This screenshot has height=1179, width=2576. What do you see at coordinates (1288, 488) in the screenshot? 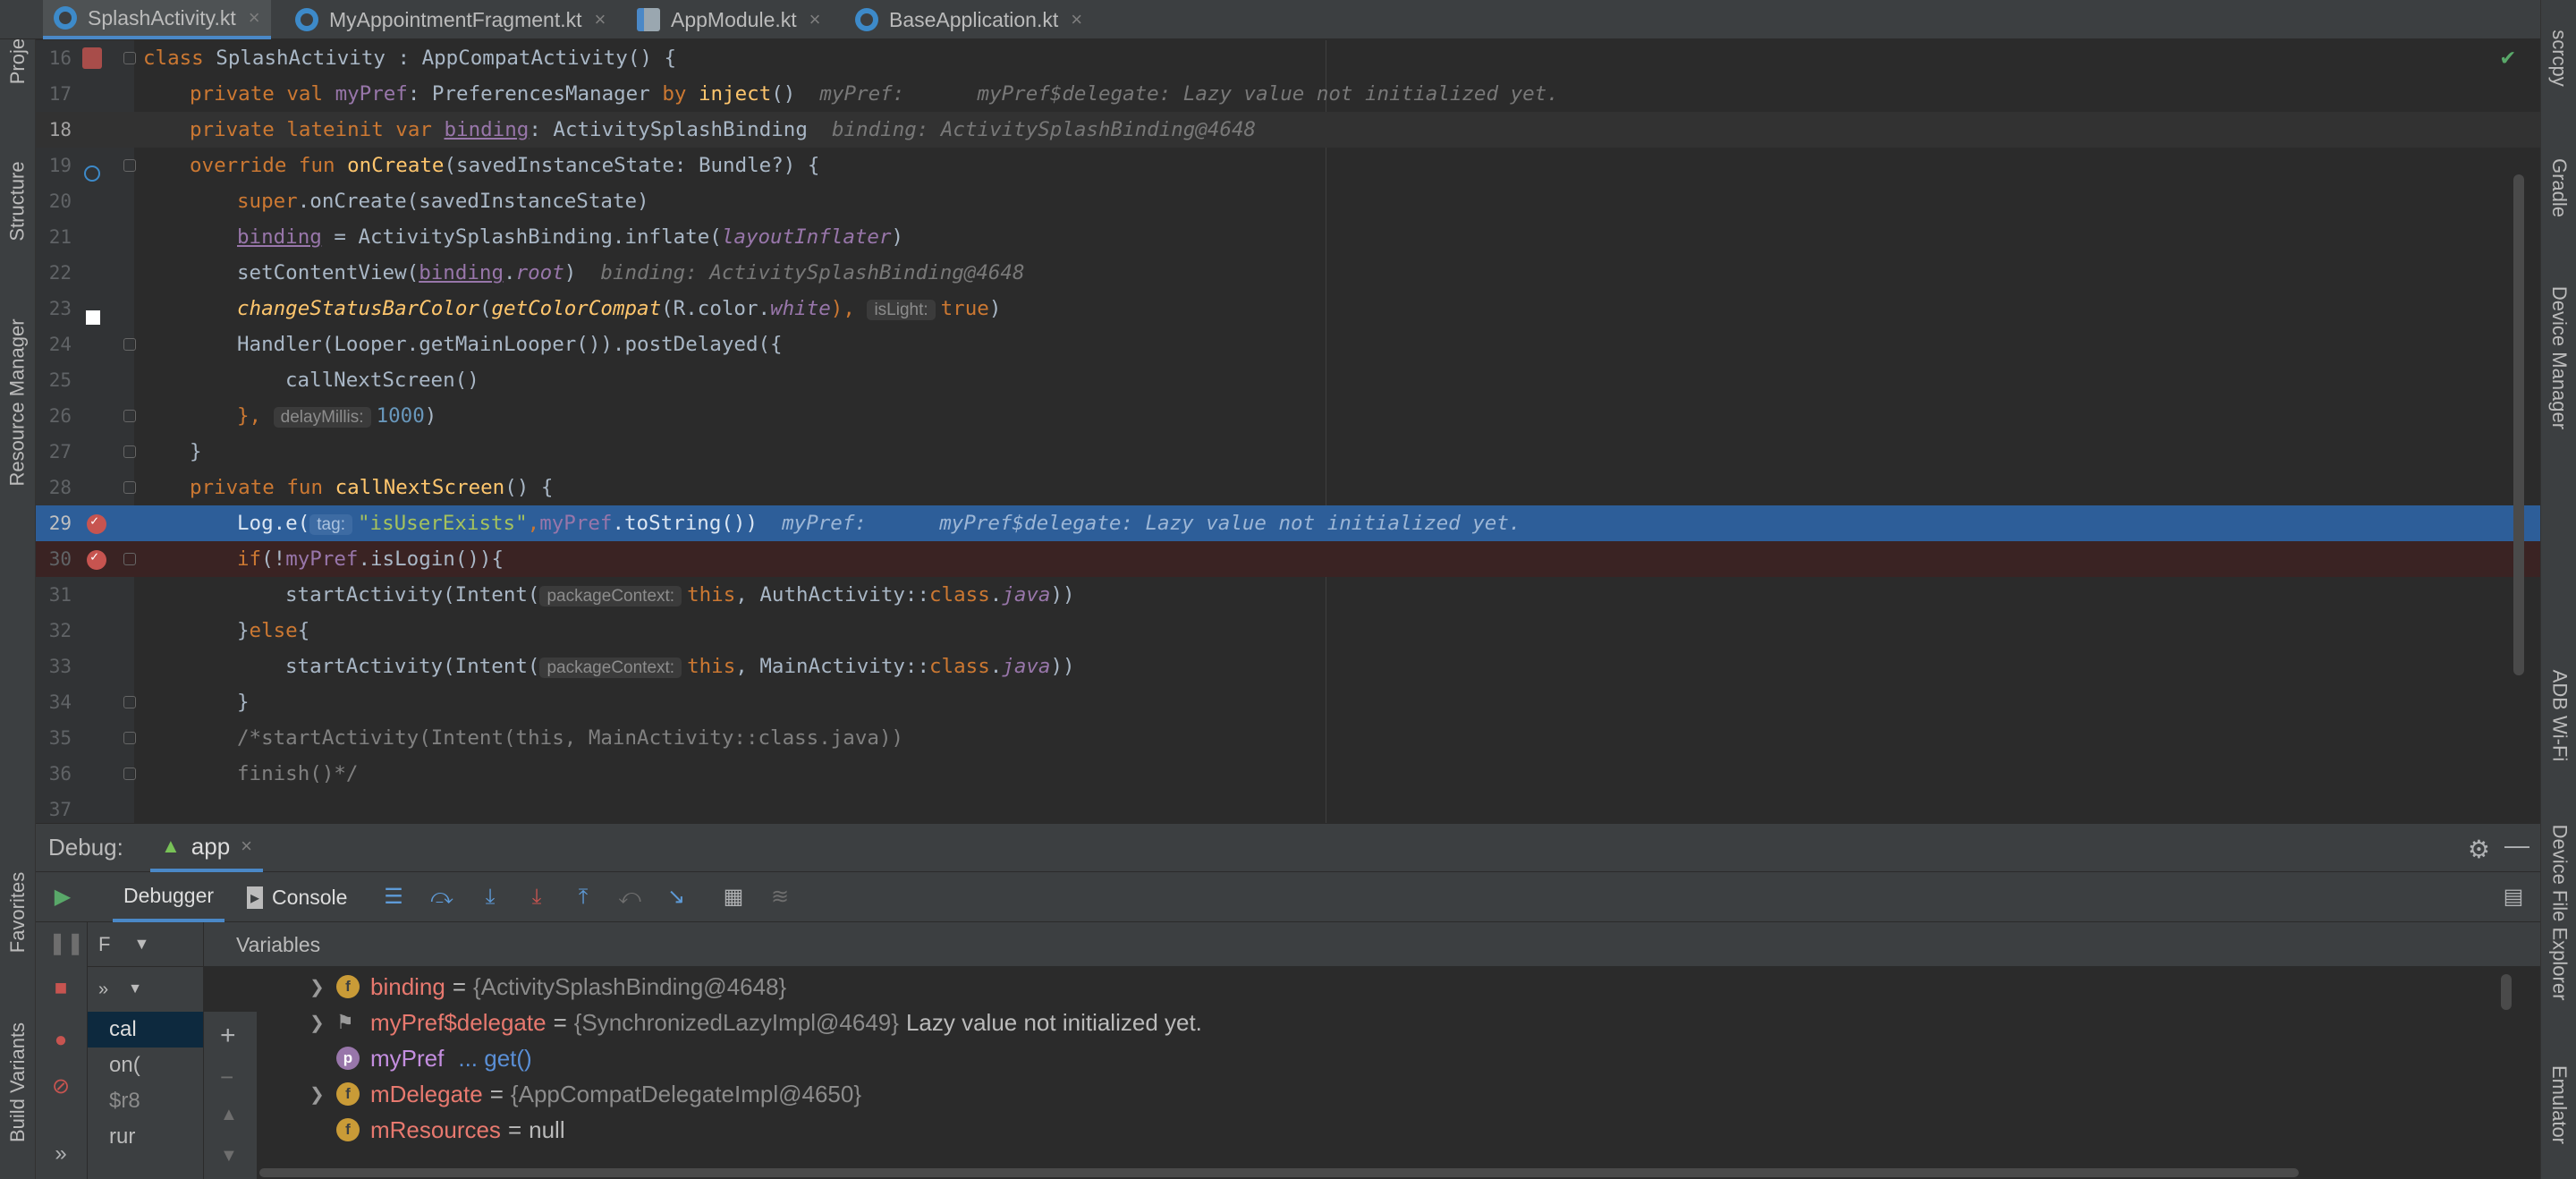
I see `code-line: 28 private fun callNextScreen() {` at bounding box center [1288, 488].